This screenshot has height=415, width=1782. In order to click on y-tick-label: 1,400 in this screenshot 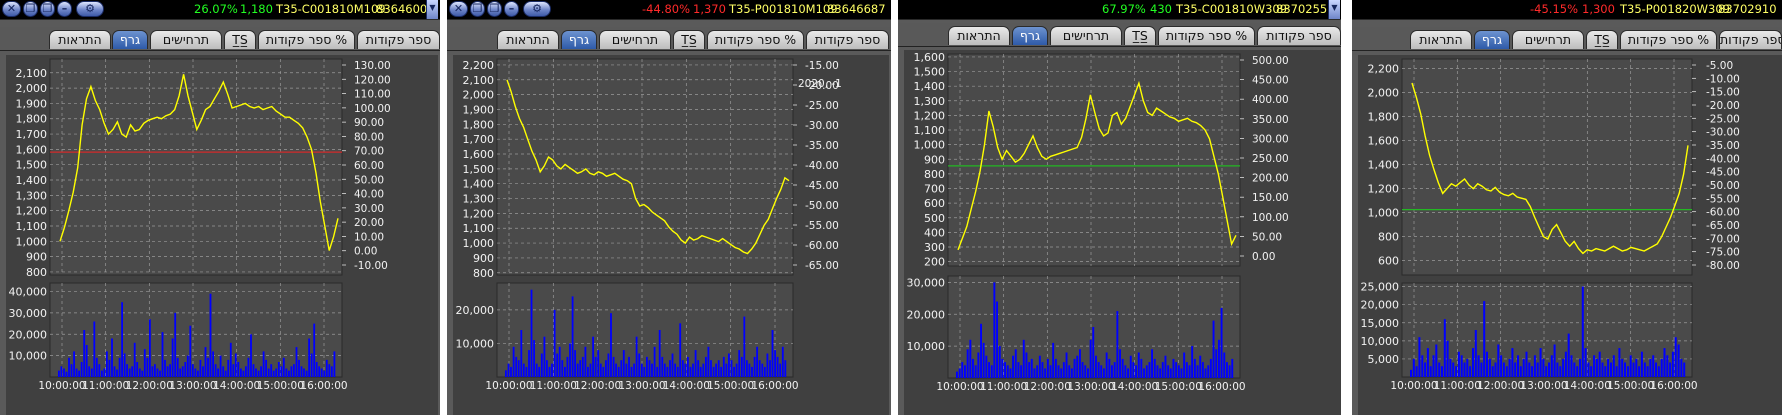, I will do `click(32, 180)`.